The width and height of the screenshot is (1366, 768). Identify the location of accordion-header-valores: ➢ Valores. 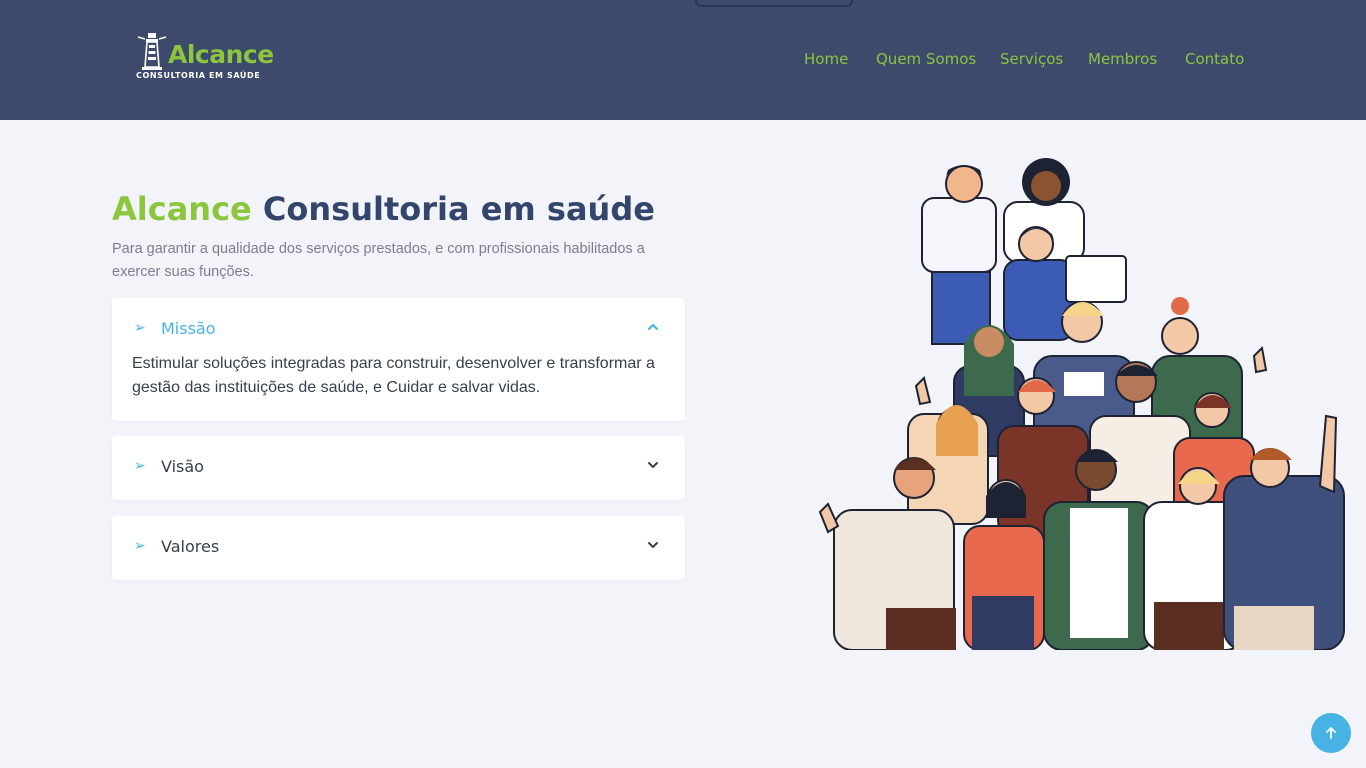
(398, 548).